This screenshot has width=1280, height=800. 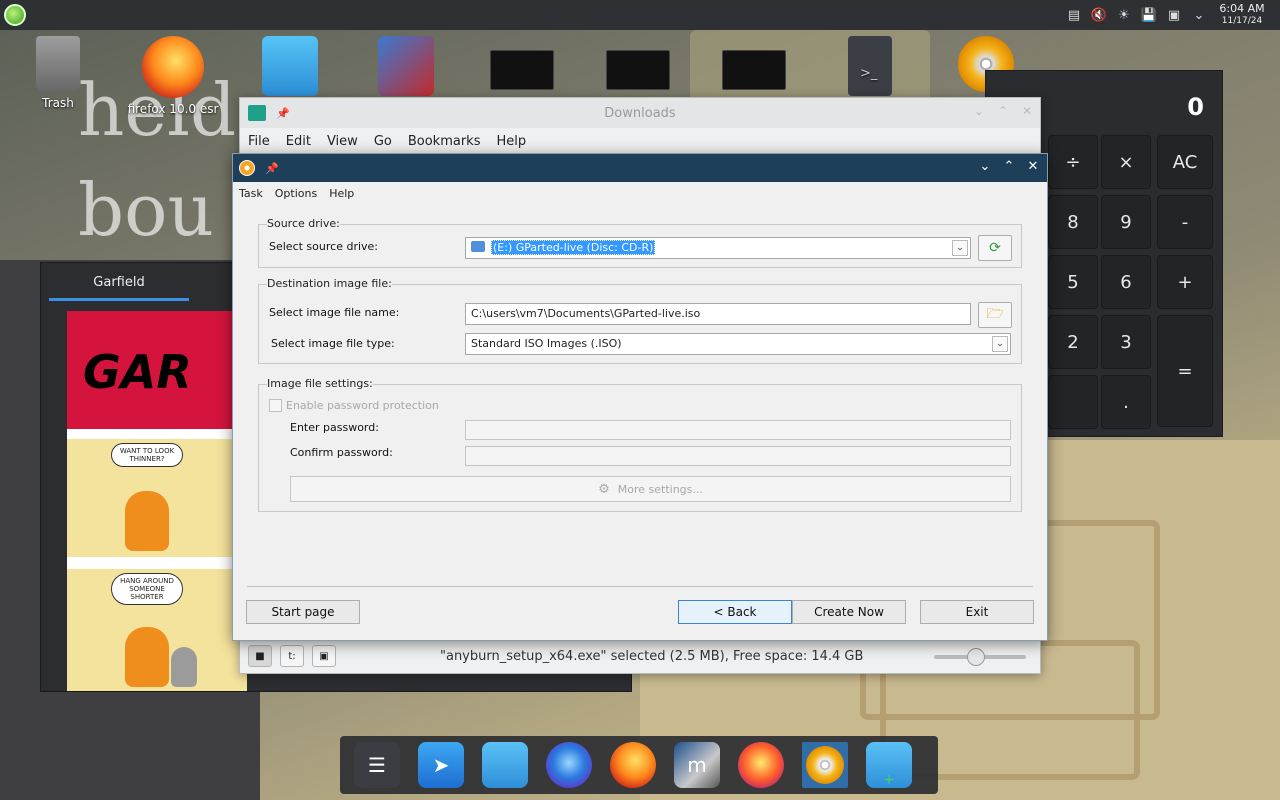 What do you see at coordinates (147, 455) in the screenshot?
I see `speech-bubble: WANT TO LOOK THINNER?` at bounding box center [147, 455].